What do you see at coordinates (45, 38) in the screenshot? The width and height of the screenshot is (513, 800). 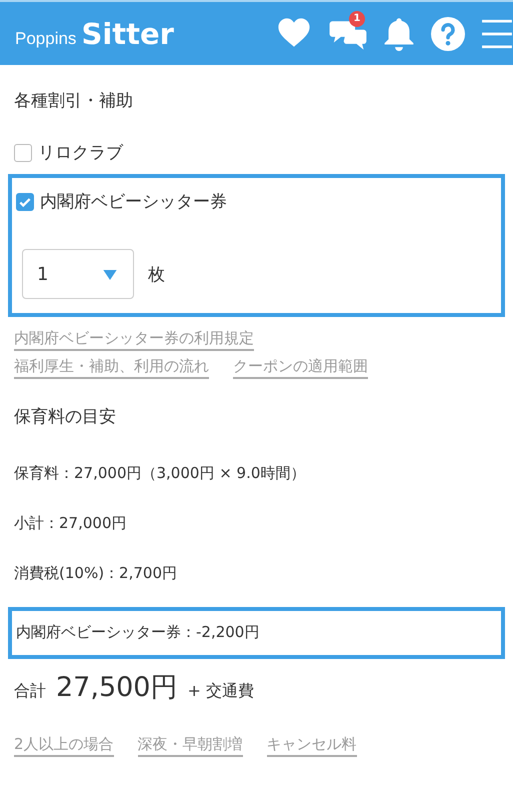 I see `logo-text: Poppins` at bounding box center [45, 38].